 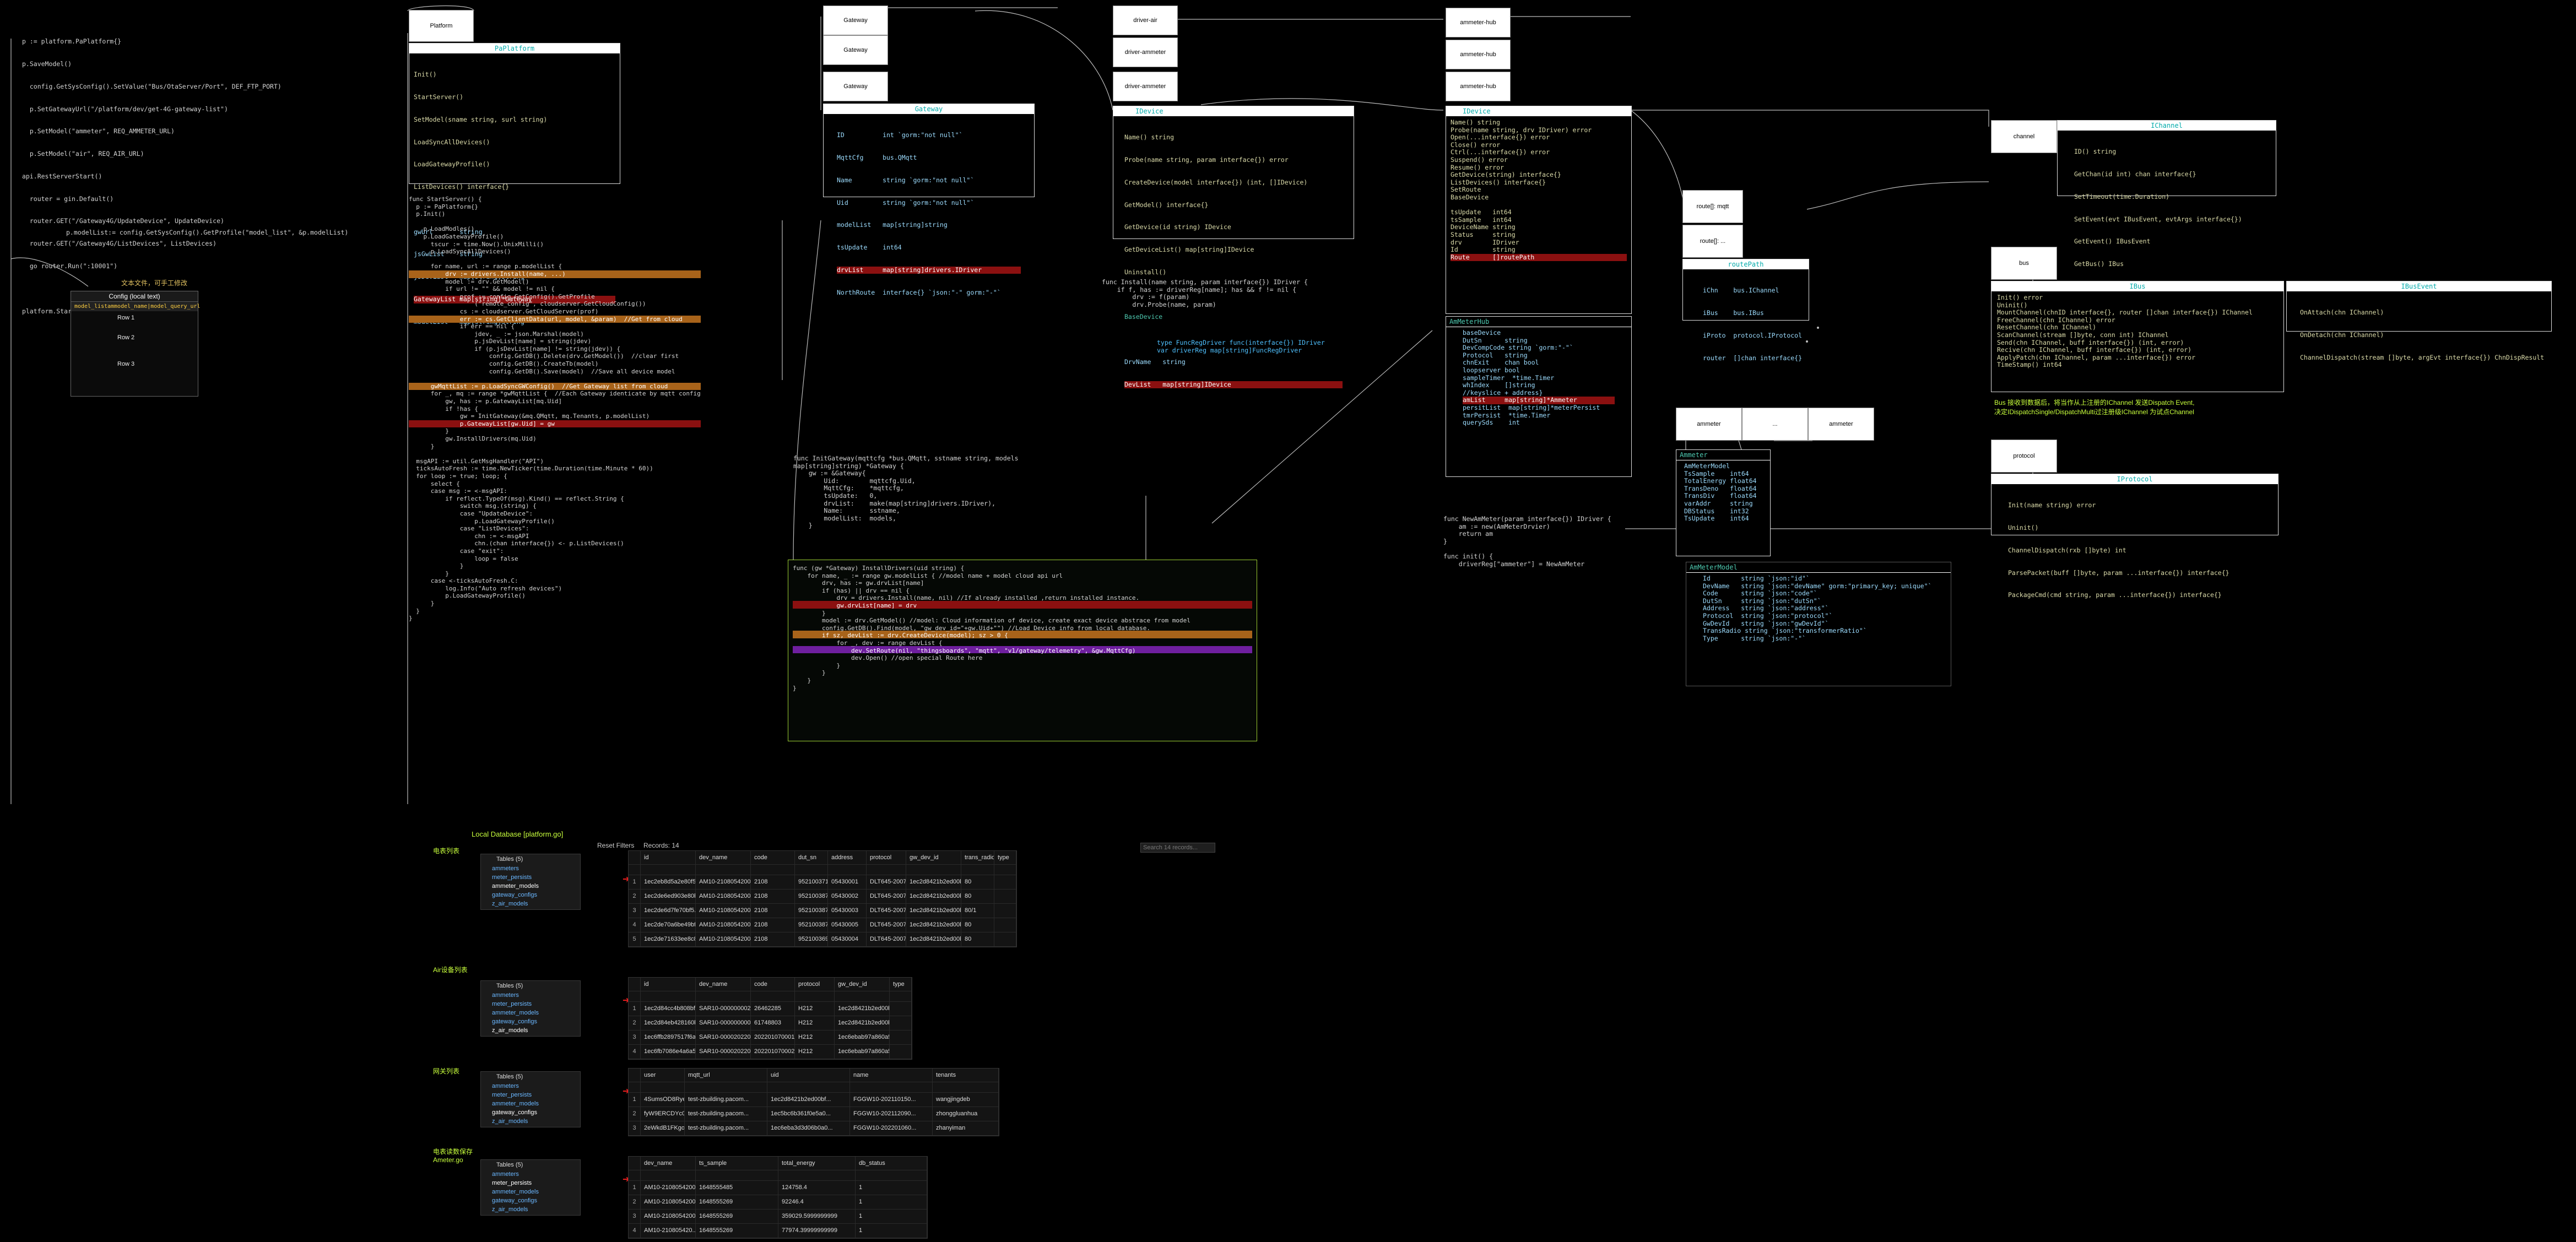 I want to click on platform-box: Platform, so click(x=442, y=26).